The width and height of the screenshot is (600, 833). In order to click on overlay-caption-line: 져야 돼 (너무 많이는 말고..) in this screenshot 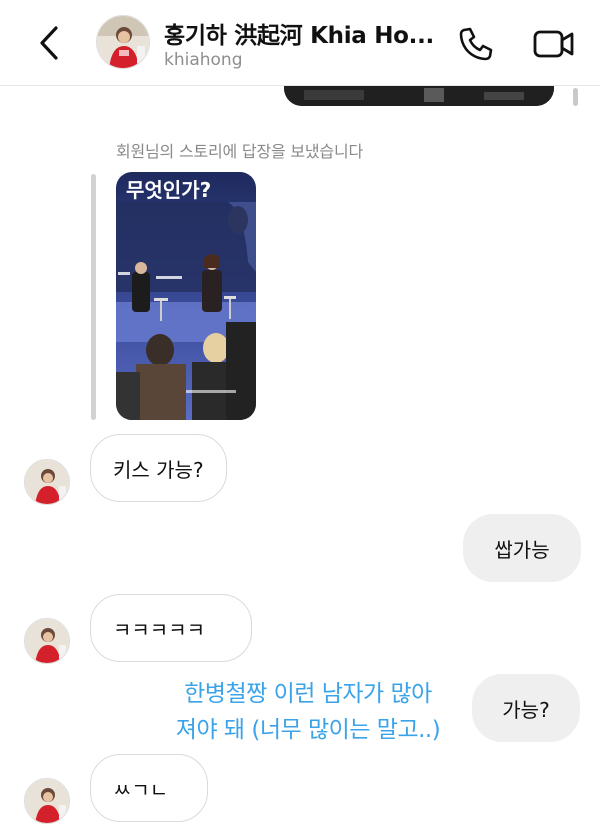, I will do `click(308, 730)`.